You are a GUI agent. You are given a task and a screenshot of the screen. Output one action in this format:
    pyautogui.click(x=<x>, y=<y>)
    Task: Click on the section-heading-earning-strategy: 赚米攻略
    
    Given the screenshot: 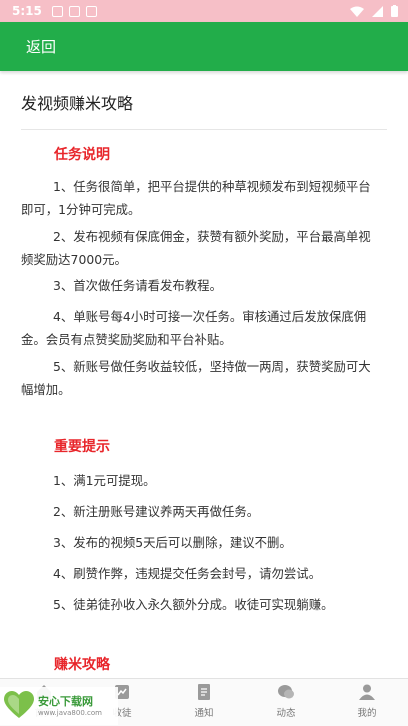 What is the action you would take?
    pyautogui.click(x=82, y=665)
    